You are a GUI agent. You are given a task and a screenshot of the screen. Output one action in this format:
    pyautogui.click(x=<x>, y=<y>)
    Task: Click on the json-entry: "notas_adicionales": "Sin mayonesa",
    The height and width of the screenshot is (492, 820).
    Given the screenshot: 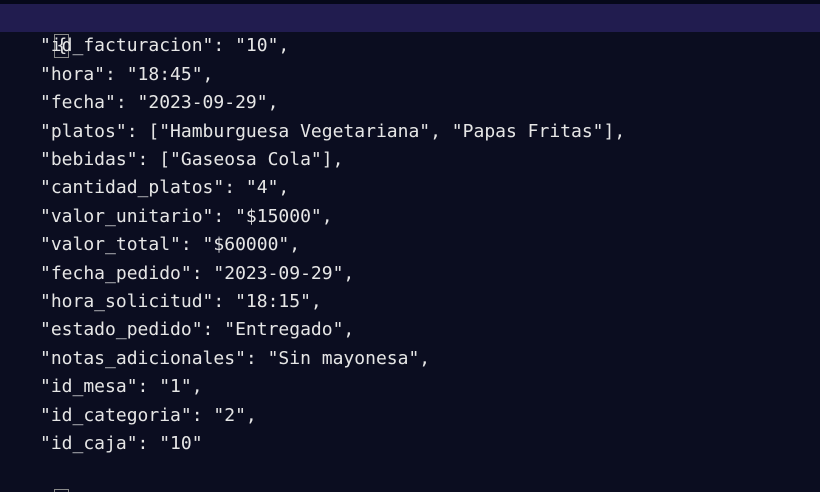 What is the action you would take?
    pyautogui.click(x=235, y=358)
    